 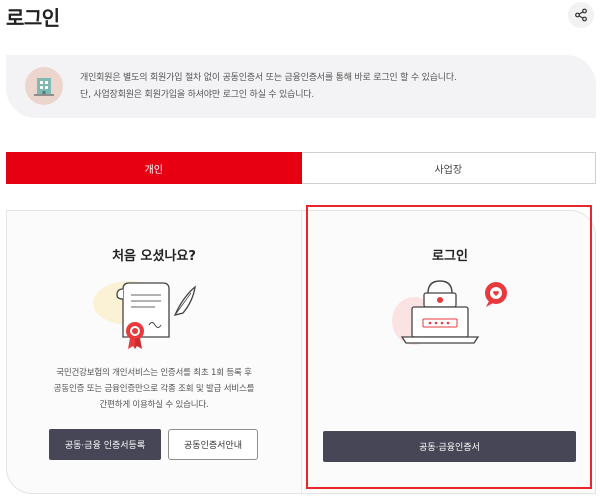 I want to click on description-line-2: 공동인증 또는 금융인증만으로 각종 조회 및 발급 서비스를, so click(x=154, y=389).